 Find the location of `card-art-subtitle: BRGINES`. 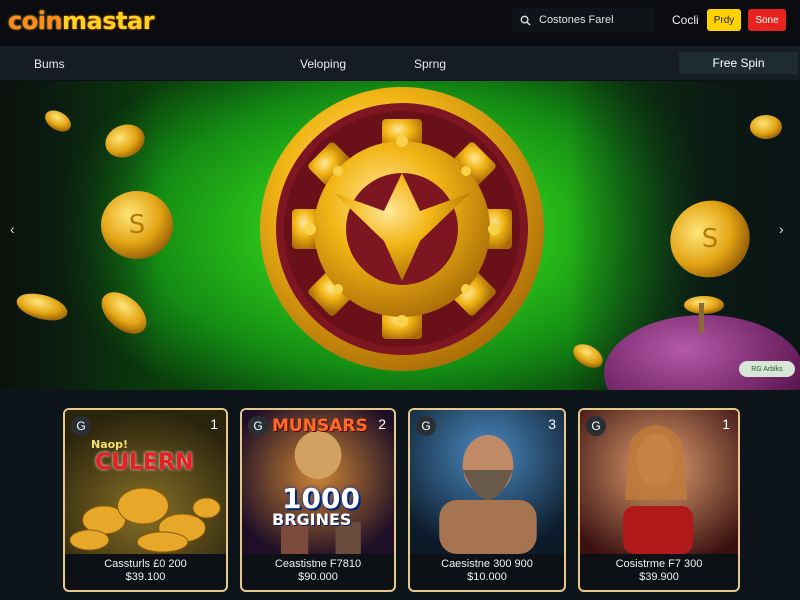

card-art-subtitle: BRGINES is located at coordinates (312, 519).